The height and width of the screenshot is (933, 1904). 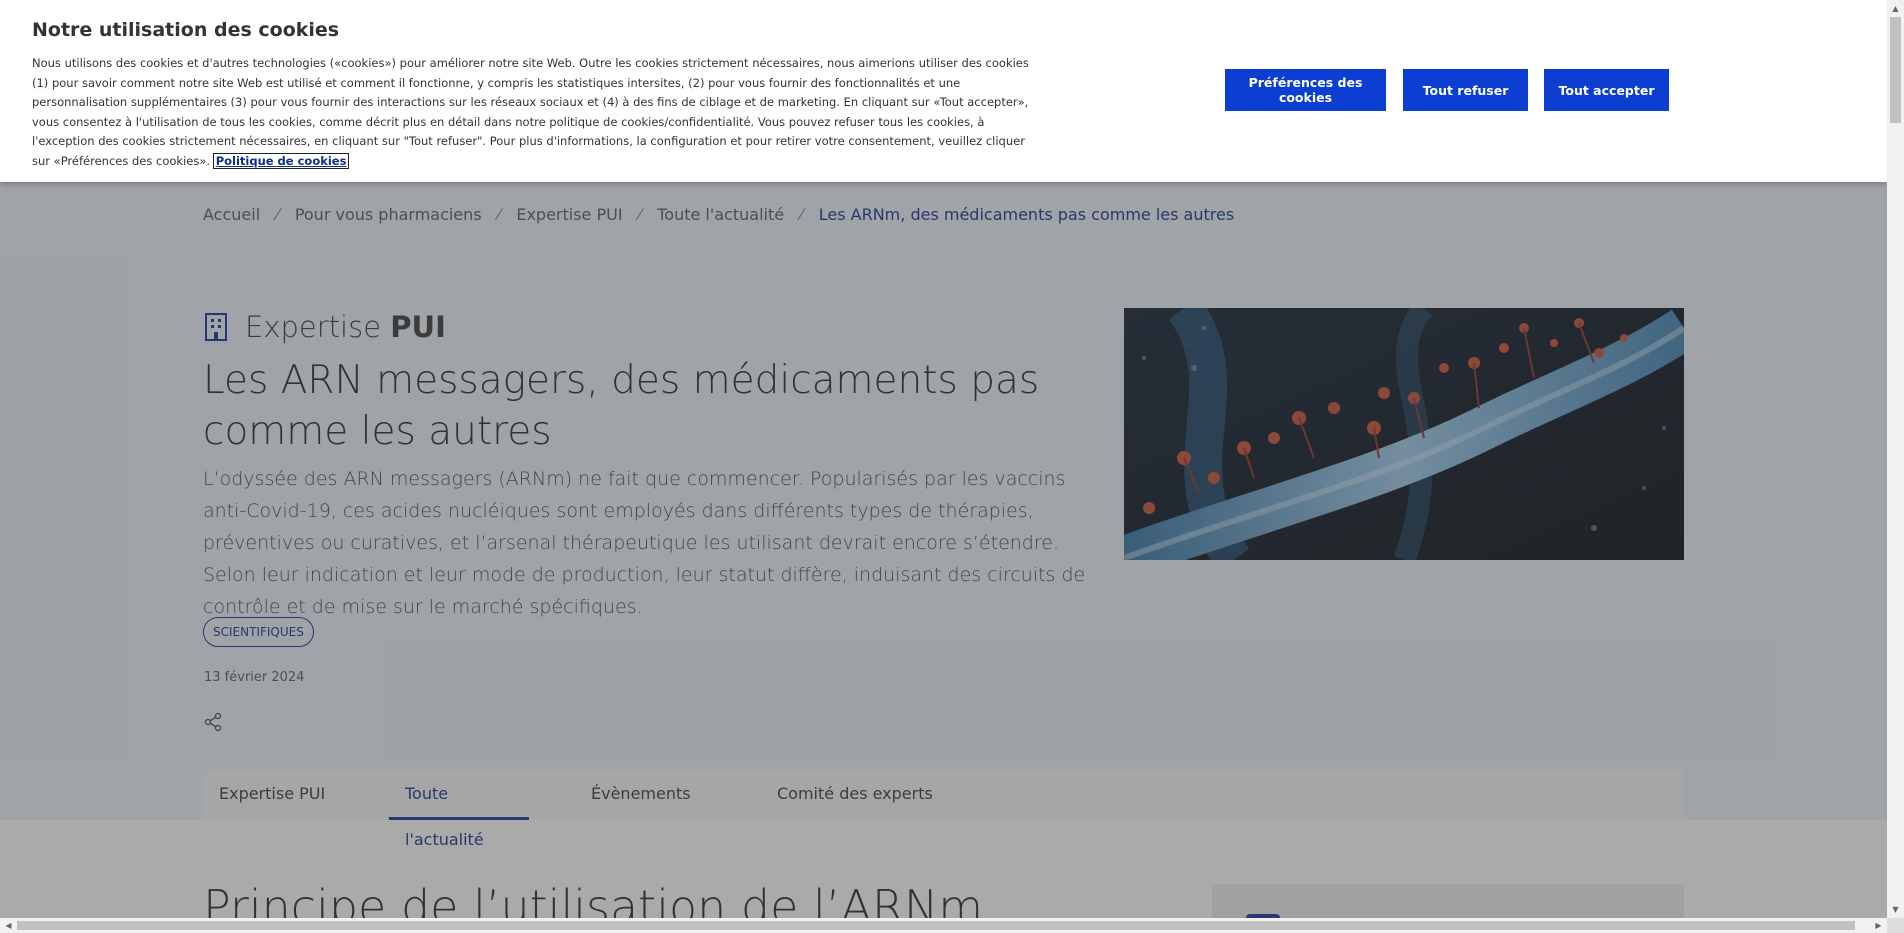 What do you see at coordinates (1305, 90) in the screenshot?
I see `cookie-preferences-button: Préférences des cookies` at bounding box center [1305, 90].